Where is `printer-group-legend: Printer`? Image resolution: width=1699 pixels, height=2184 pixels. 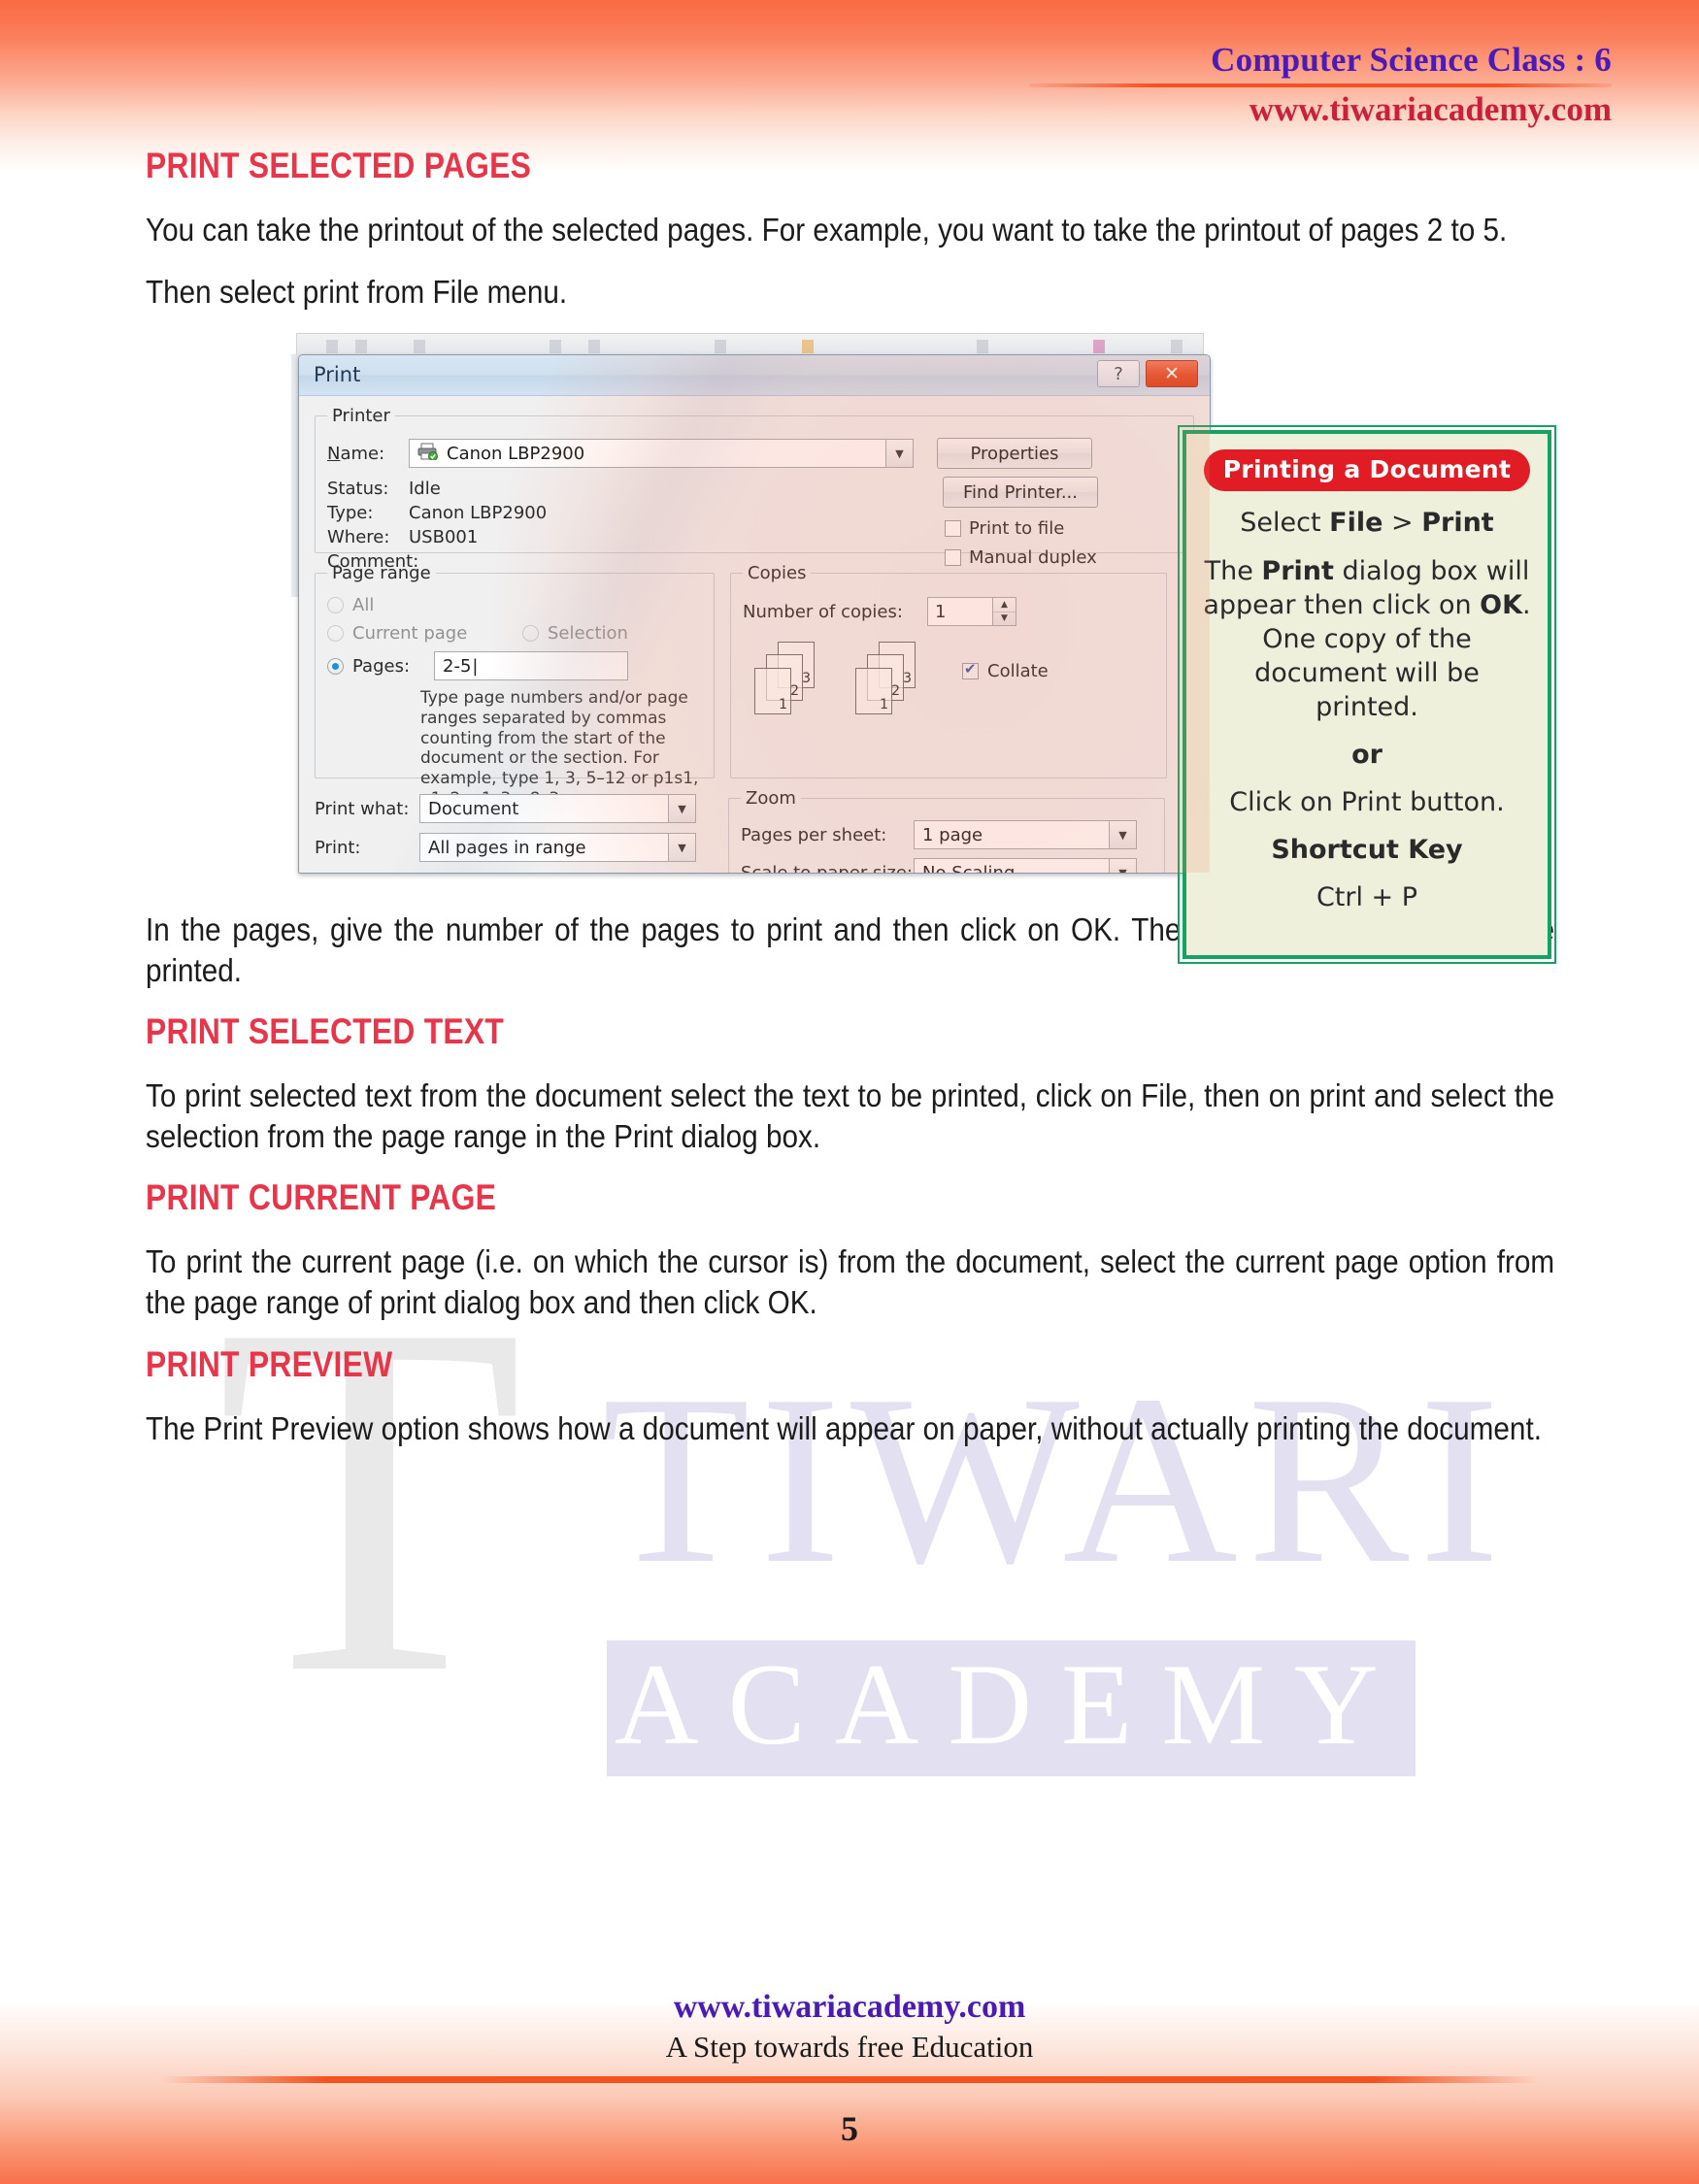 printer-group-legend: Printer is located at coordinates (361, 416).